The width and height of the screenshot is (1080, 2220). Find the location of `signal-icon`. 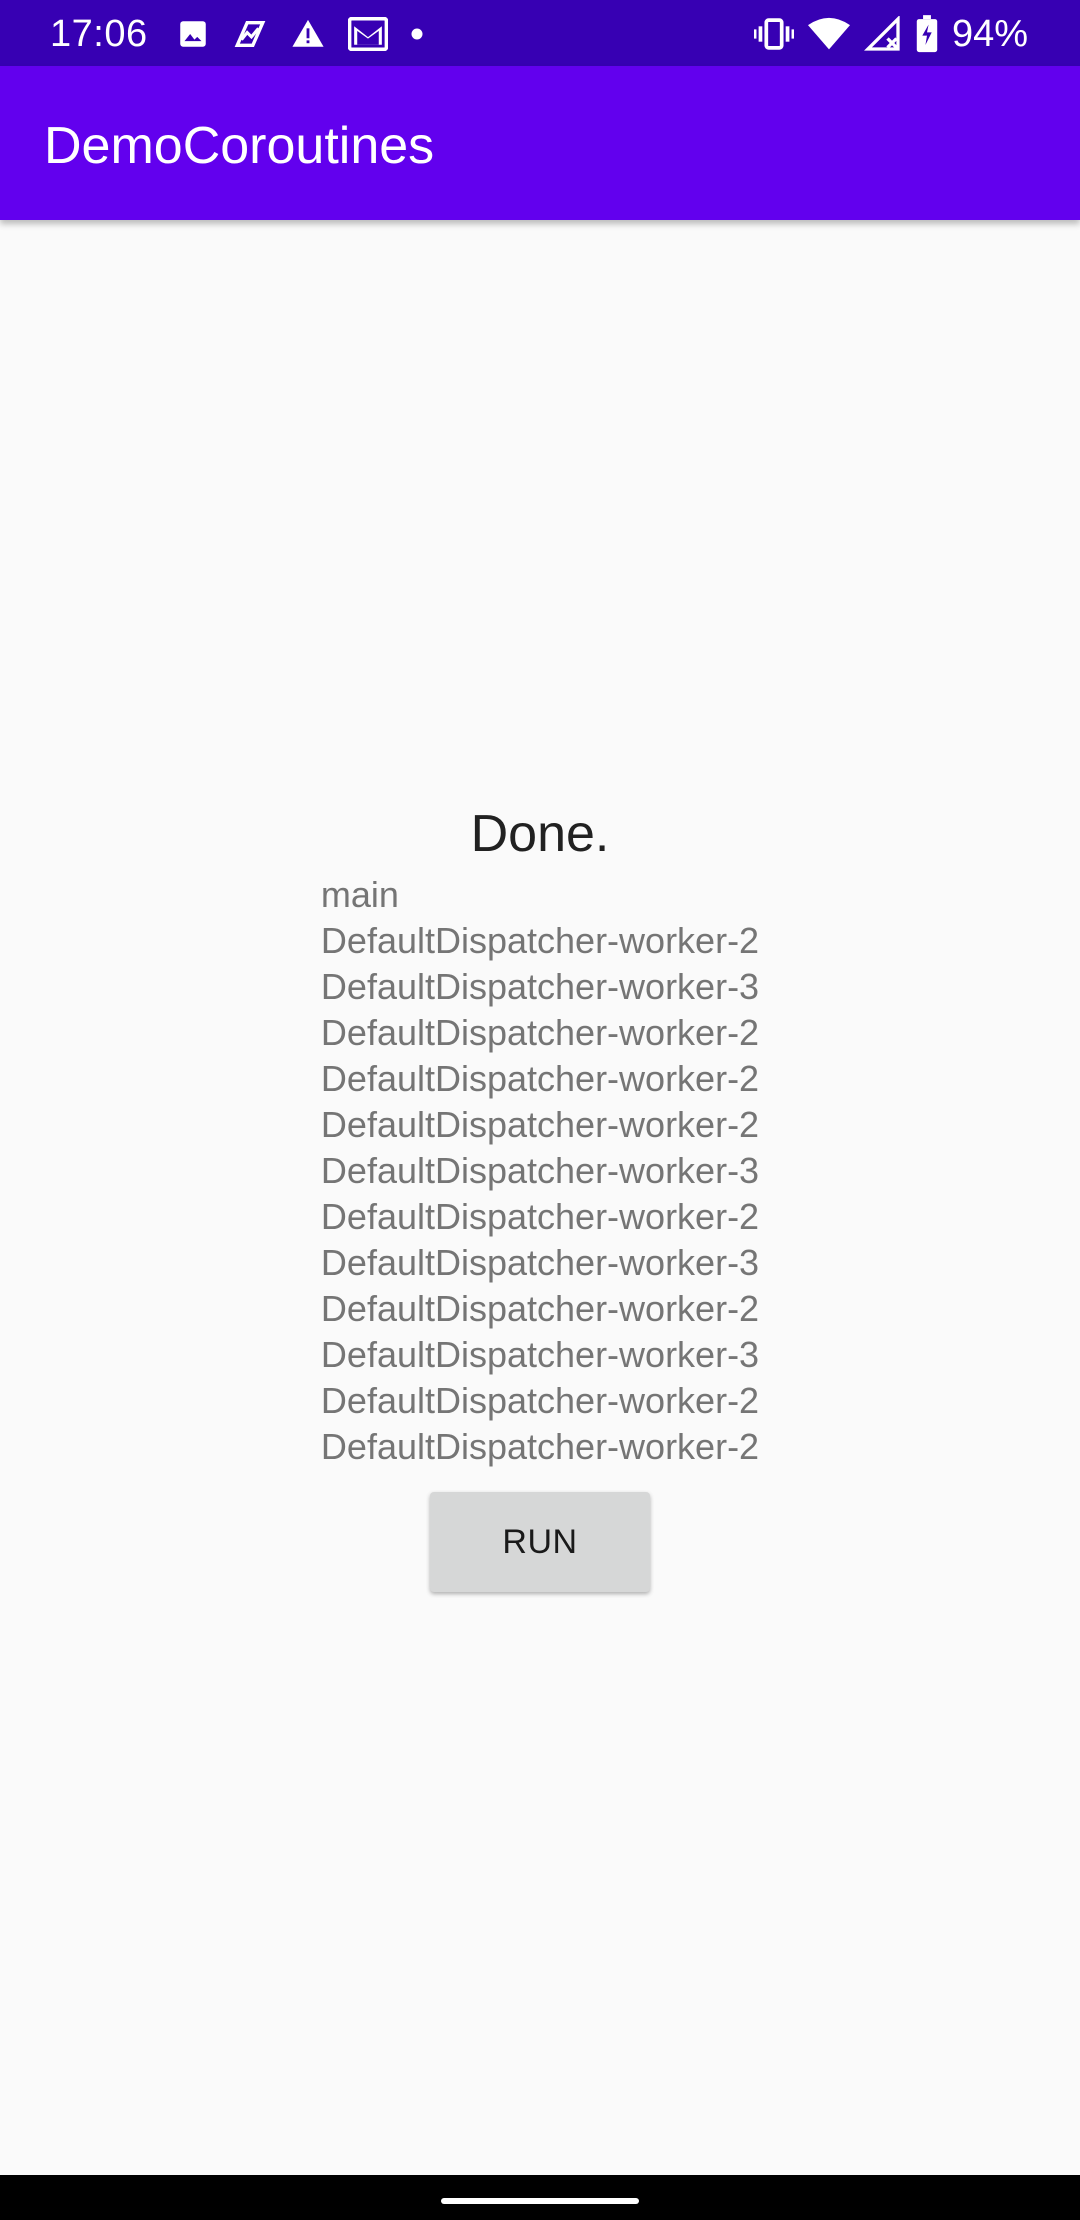

signal-icon is located at coordinates (882, 34).